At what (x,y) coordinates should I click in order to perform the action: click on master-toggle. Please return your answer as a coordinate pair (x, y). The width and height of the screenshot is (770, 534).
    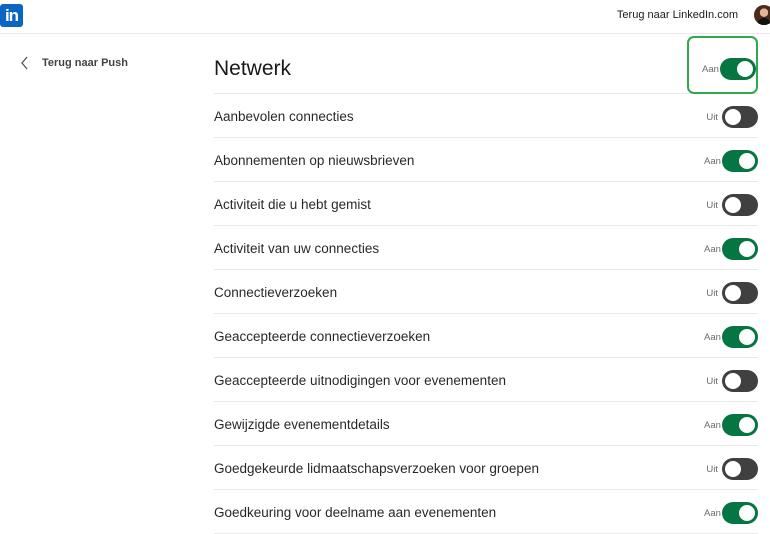
    Looking at the image, I should click on (738, 69).